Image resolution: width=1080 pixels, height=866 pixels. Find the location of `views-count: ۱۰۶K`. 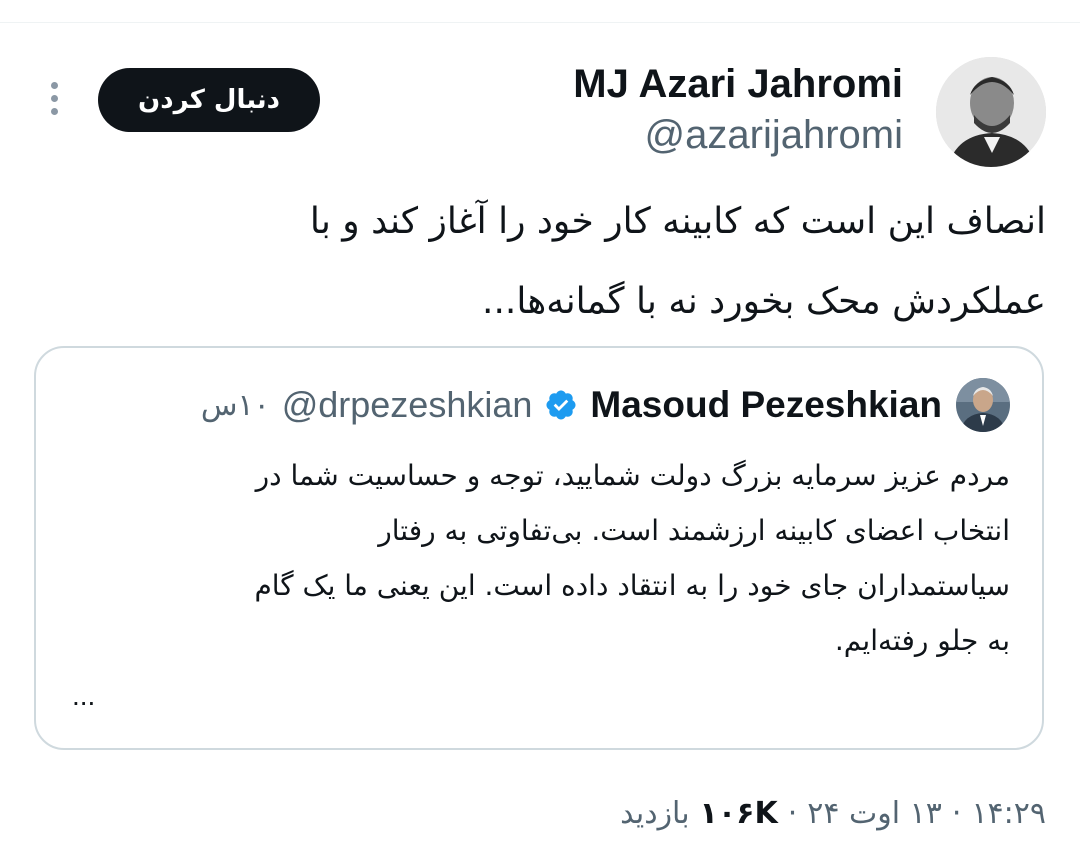

views-count: ۱۰۶K is located at coordinates (738, 813).